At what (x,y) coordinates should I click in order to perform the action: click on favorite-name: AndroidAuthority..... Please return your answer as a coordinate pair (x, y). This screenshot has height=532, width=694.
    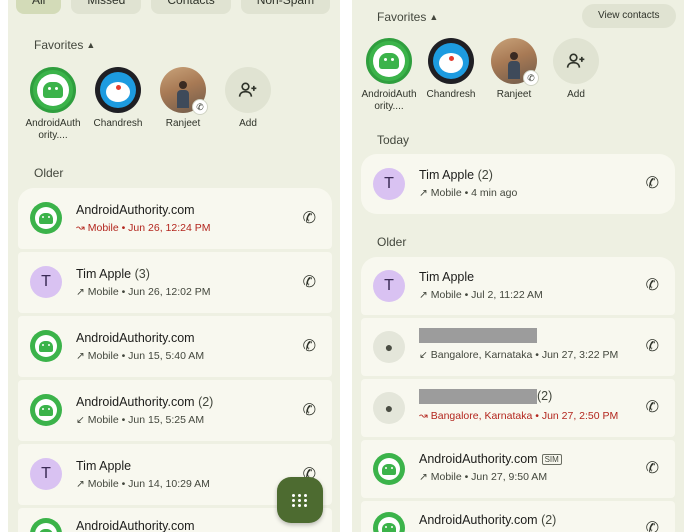
    Looking at the image, I should click on (53, 129).